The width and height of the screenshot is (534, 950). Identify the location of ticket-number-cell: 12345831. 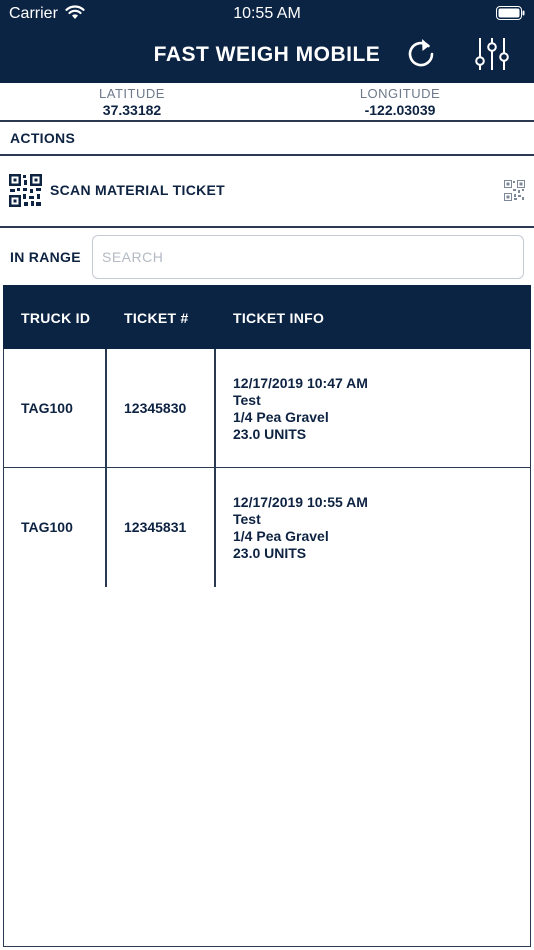
(155, 527).